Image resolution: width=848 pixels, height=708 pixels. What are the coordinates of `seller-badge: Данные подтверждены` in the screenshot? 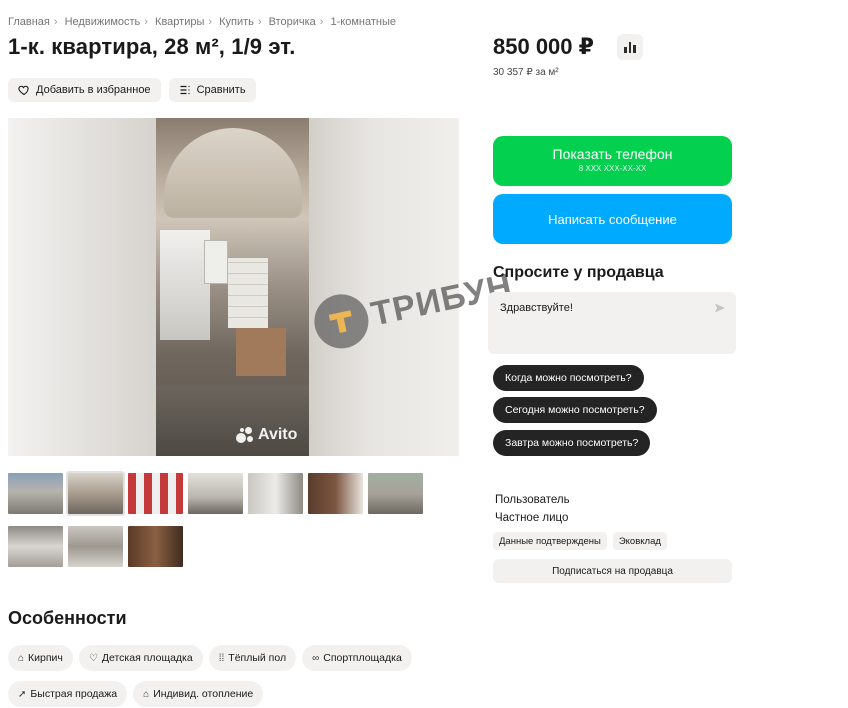 It's located at (550, 541).